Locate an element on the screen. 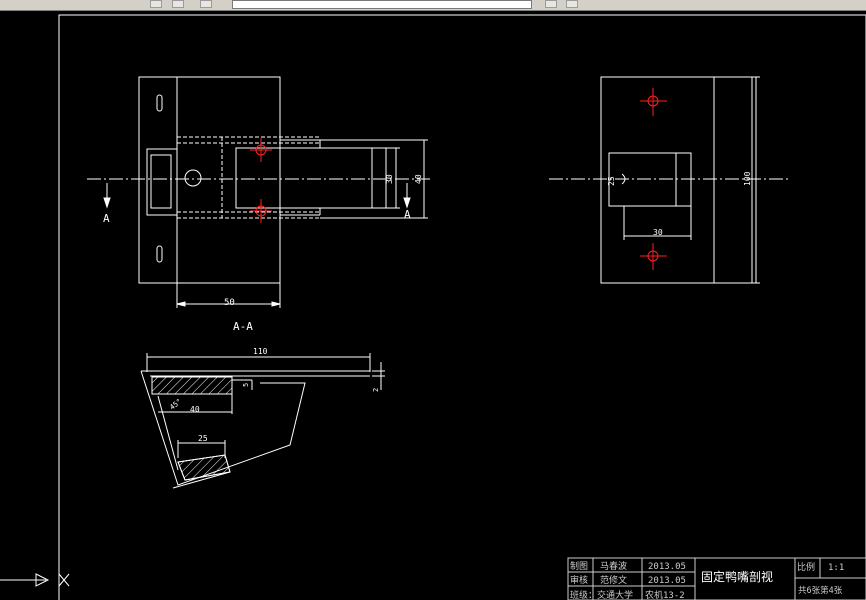  dim-front-width: 50 is located at coordinates (229, 303).